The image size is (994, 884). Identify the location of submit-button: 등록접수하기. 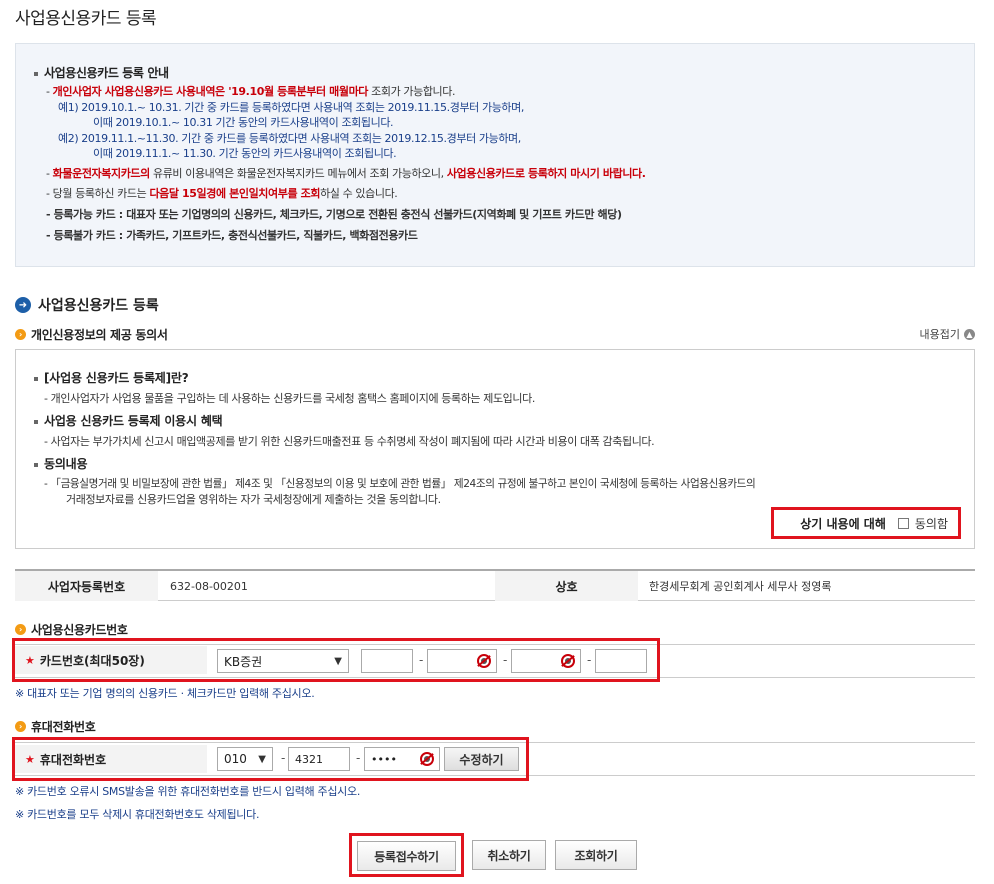
(406, 856).